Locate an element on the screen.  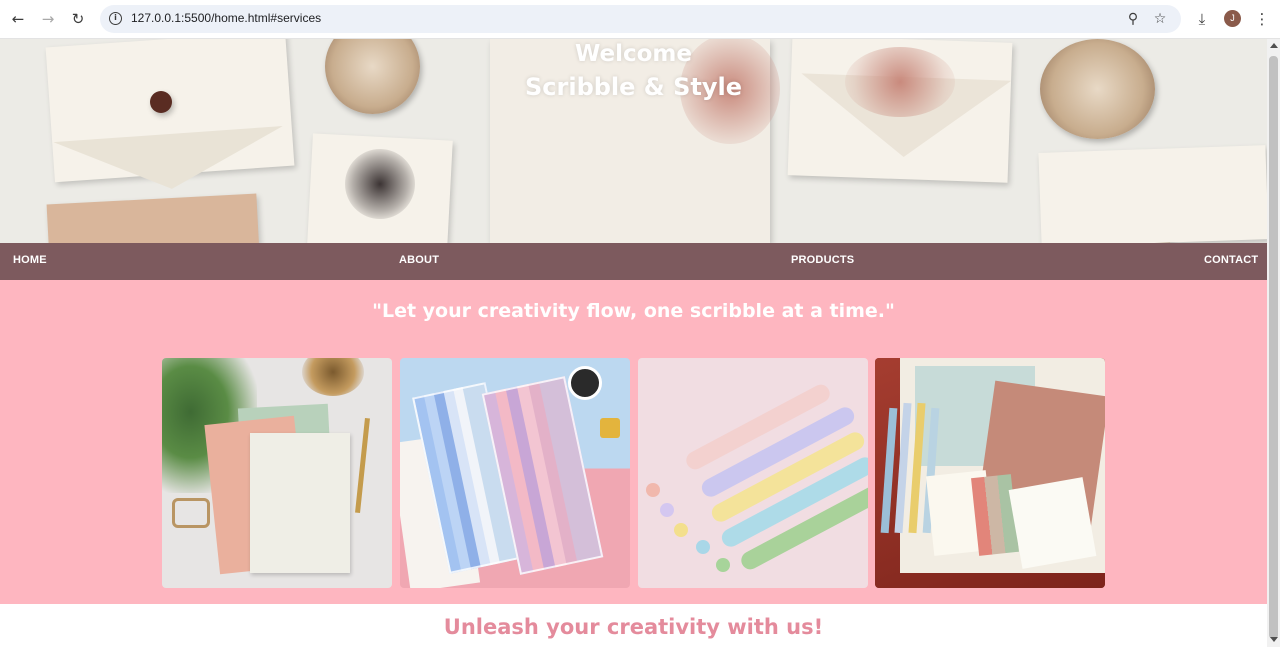
address-url: 127.0.0.1:5500/home.html#services is located at coordinates (226, 18).